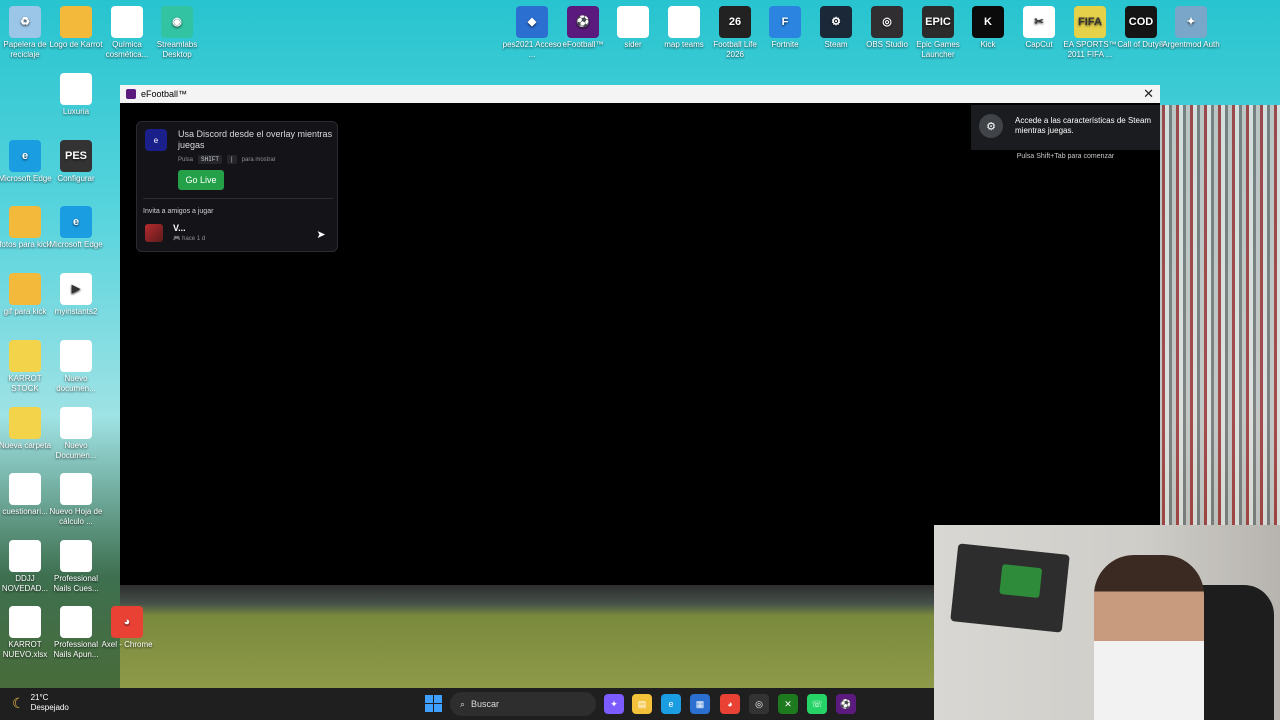 The height and width of the screenshot is (720, 1280). I want to click on stadium-painting, so click(1010, 588).